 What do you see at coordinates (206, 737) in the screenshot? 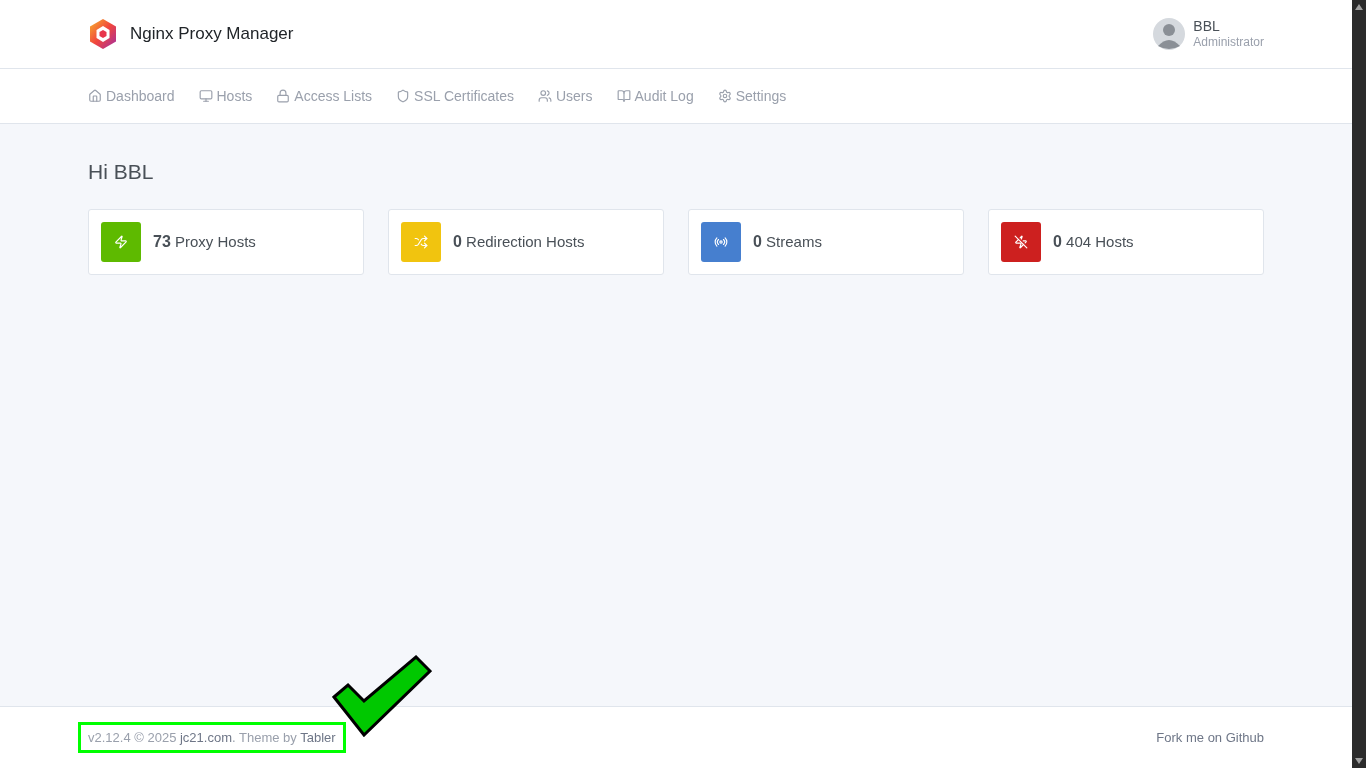
I see `jc21-link: jc21.com` at bounding box center [206, 737].